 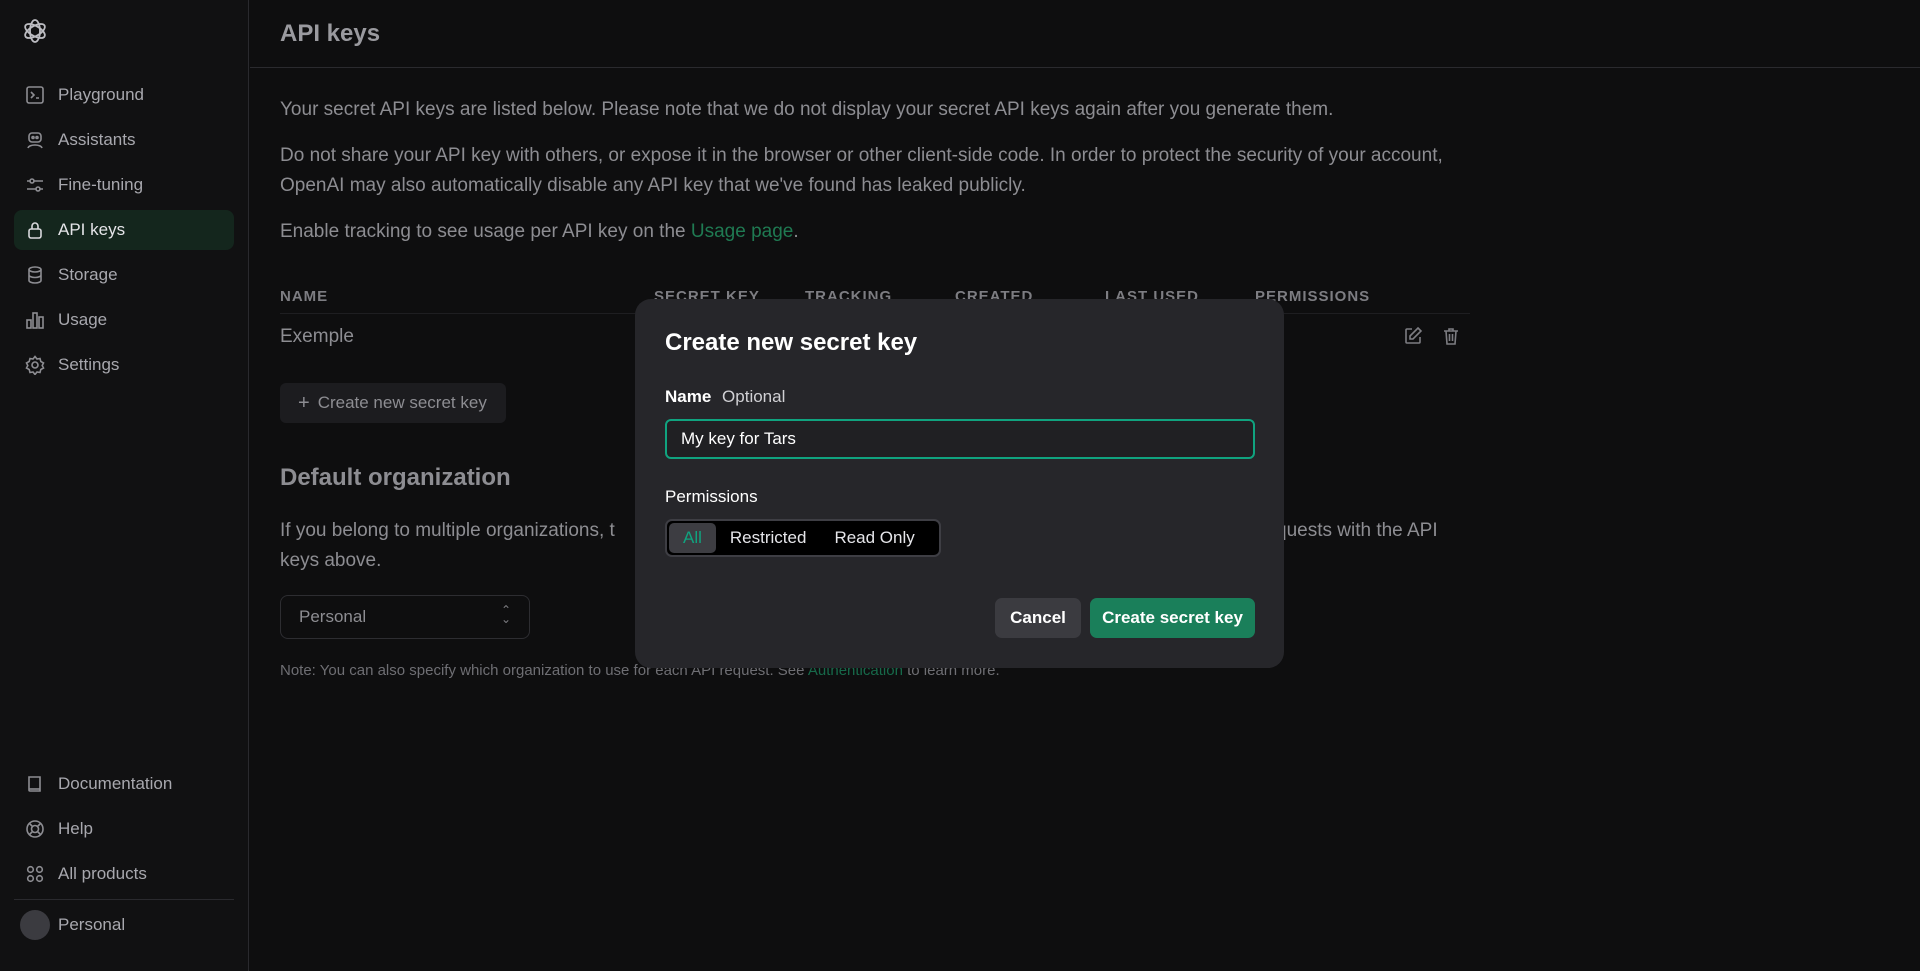 I want to click on avatar, so click(x=35, y=925).